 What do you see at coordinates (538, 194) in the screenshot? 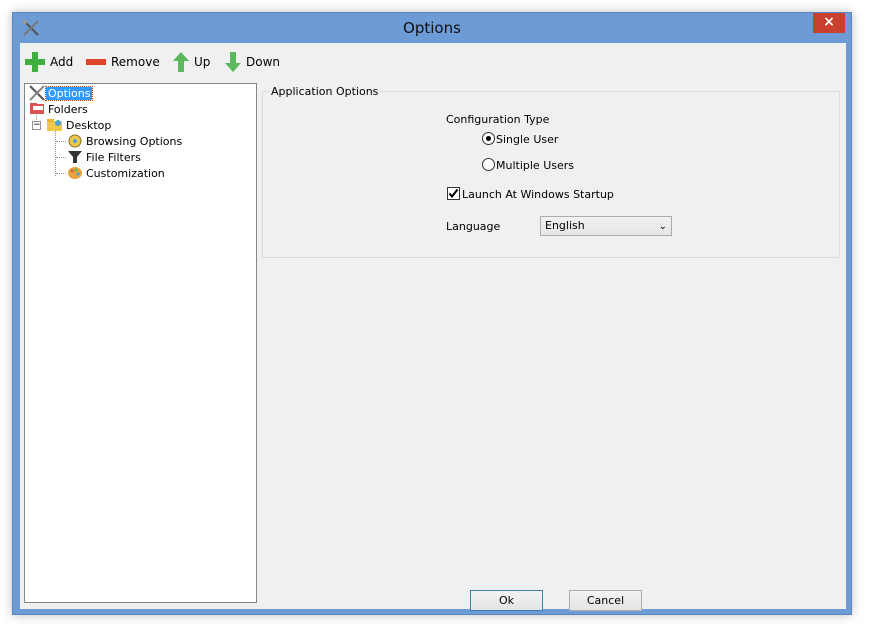
I see `launch-startup-label: Launch At Windows Startup` at bounding box center [538, 194].